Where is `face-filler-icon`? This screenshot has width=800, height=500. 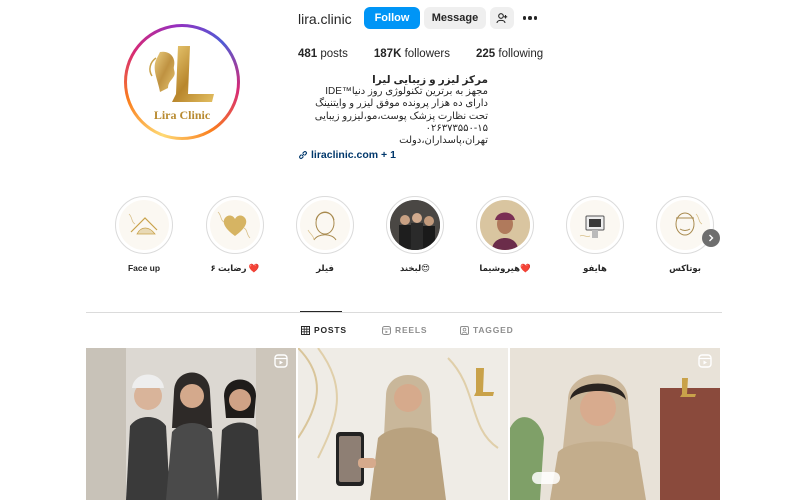 face-filler-icon is located at coordinates (322, 226).